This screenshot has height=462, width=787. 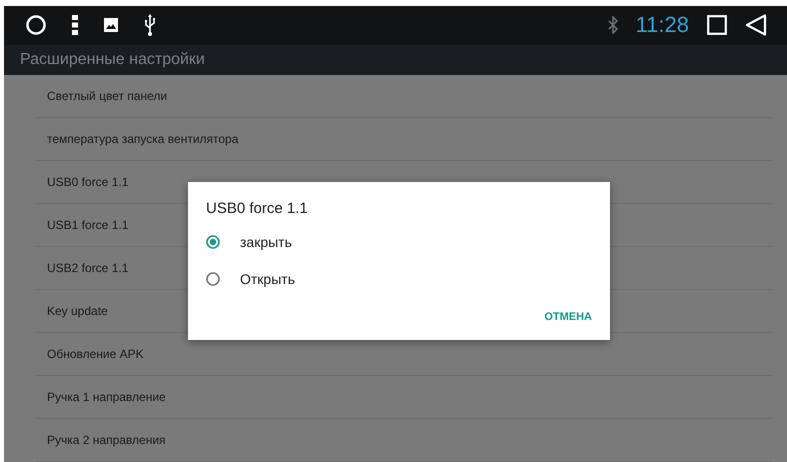 What do you see at coordinates (87, 182) in the screenshot?
I see `settings-item: USB0 force 1.1` at bounding box center [87, 182].